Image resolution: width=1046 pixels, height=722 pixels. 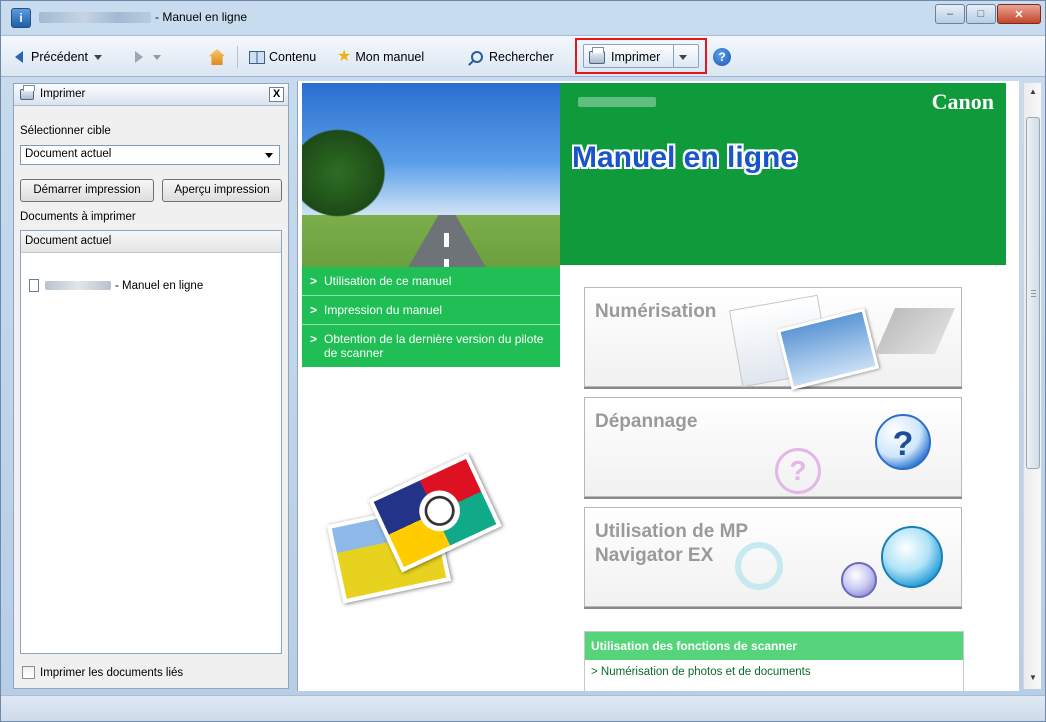 I want to click on manual-header-banner: Canon Manuel en ligne, so click(x=783, y=174).